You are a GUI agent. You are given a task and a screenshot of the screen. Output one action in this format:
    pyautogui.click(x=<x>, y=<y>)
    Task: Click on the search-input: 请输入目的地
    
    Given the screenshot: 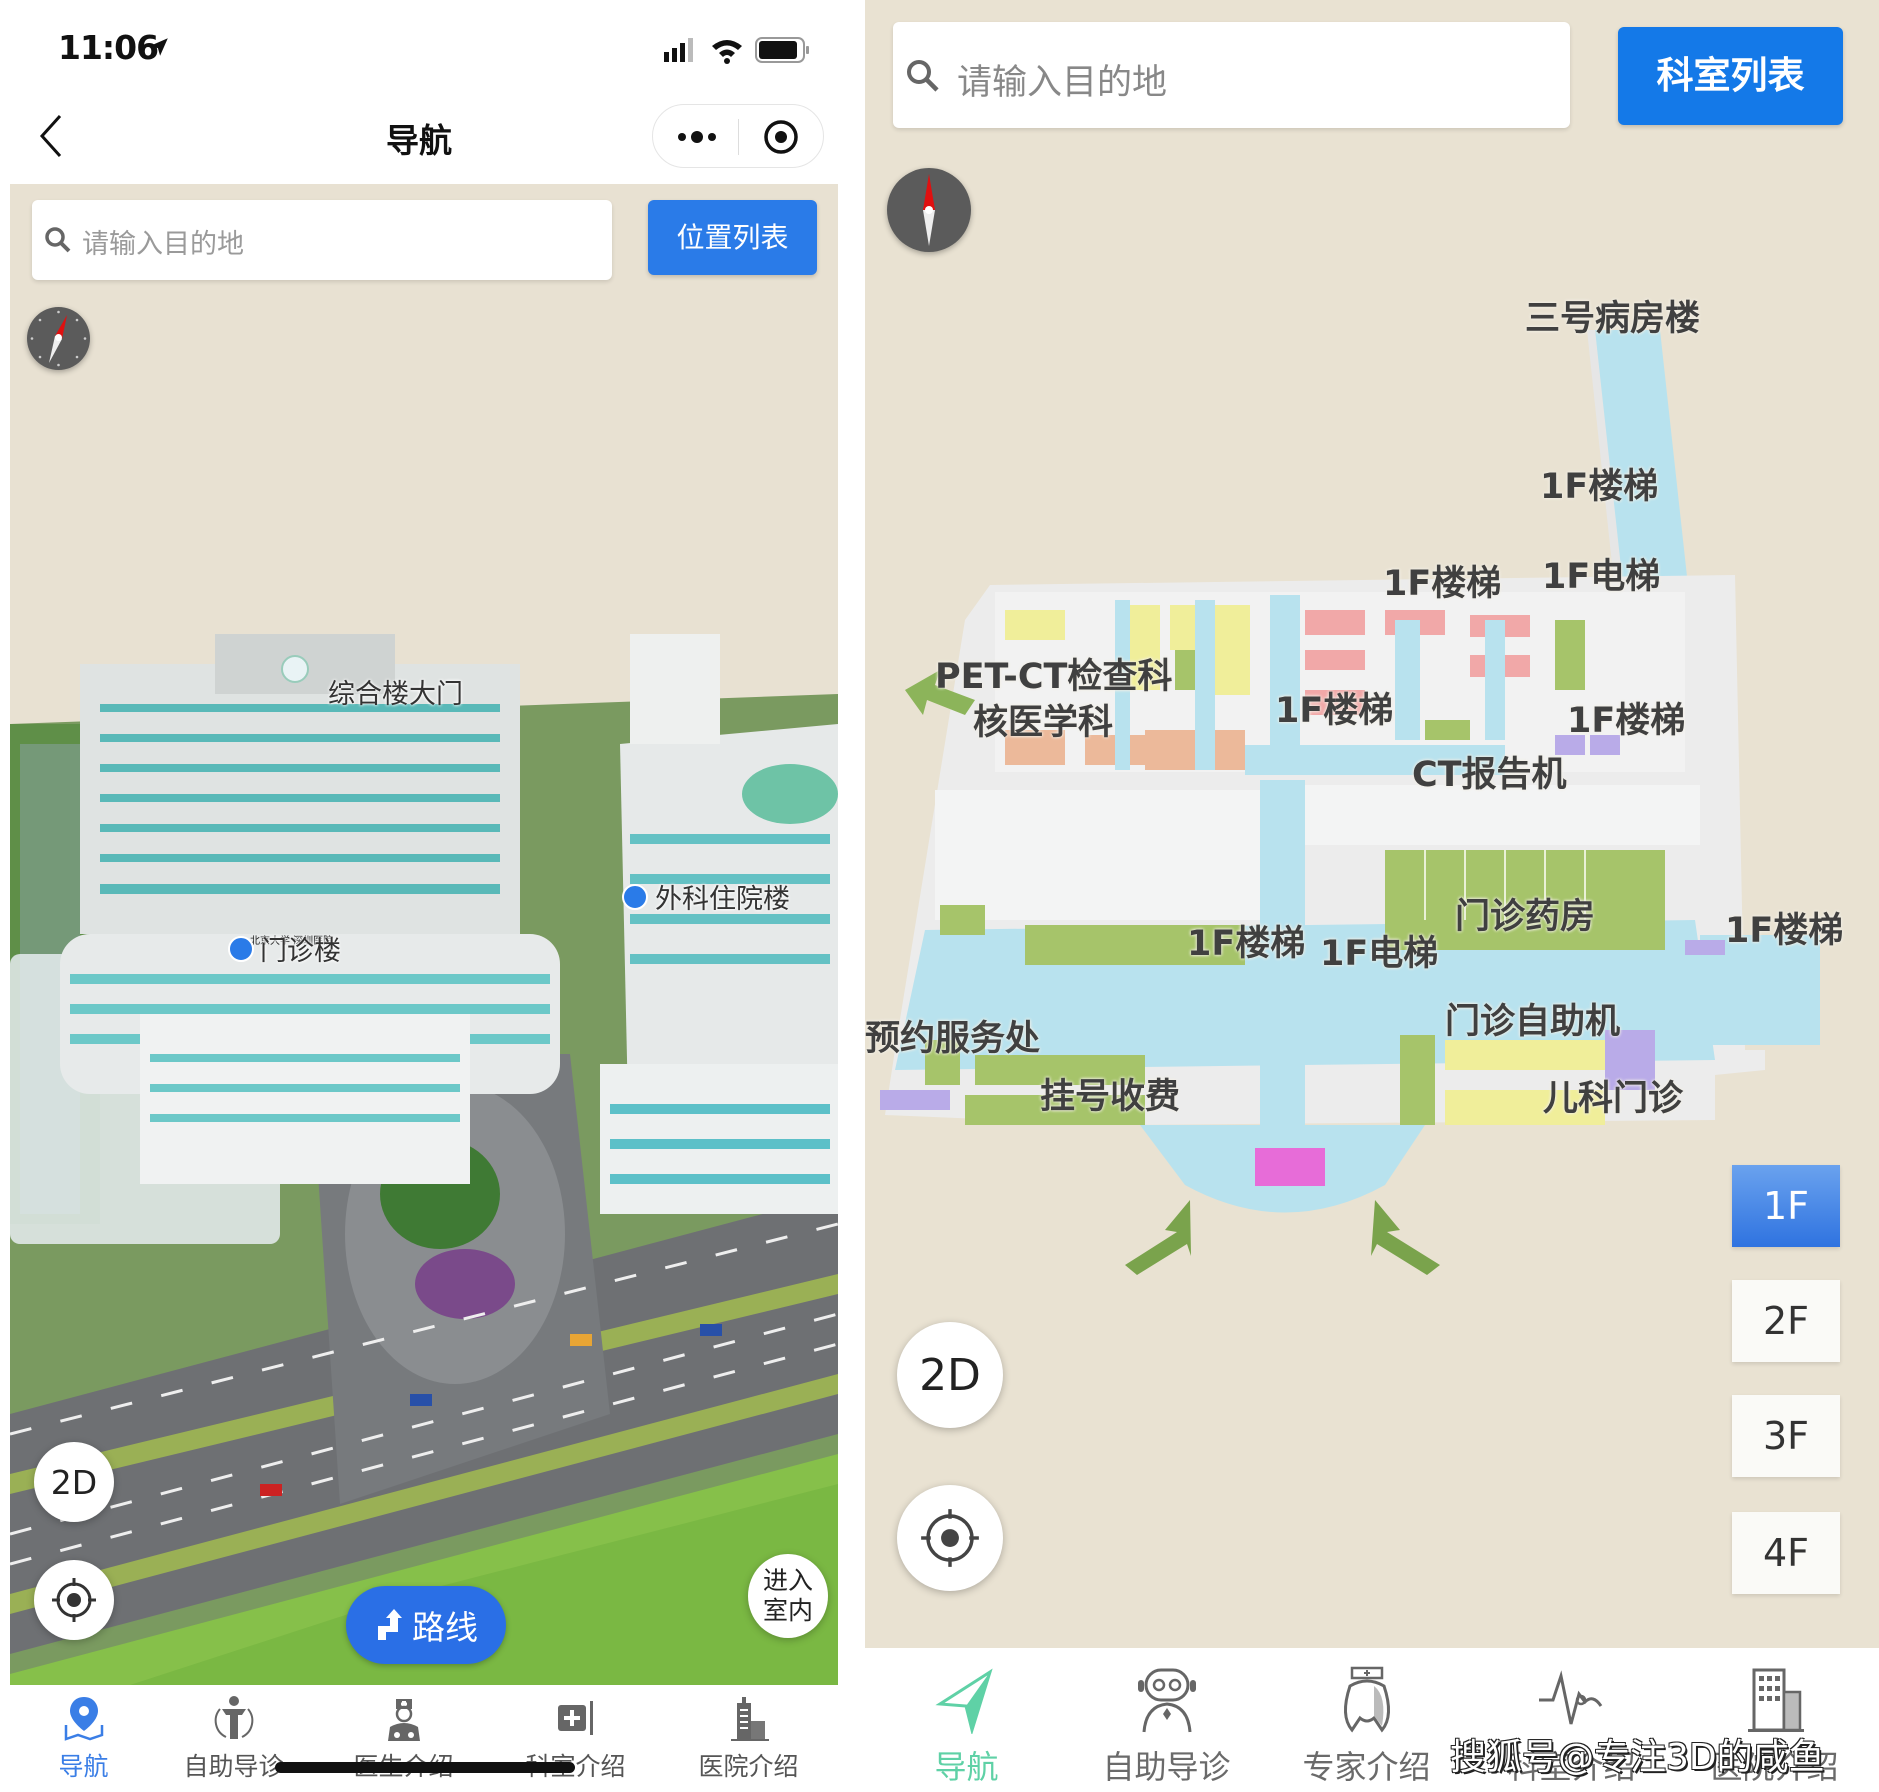 What is the action you would take?
    pyautogui.click(x=322, y=240)
    